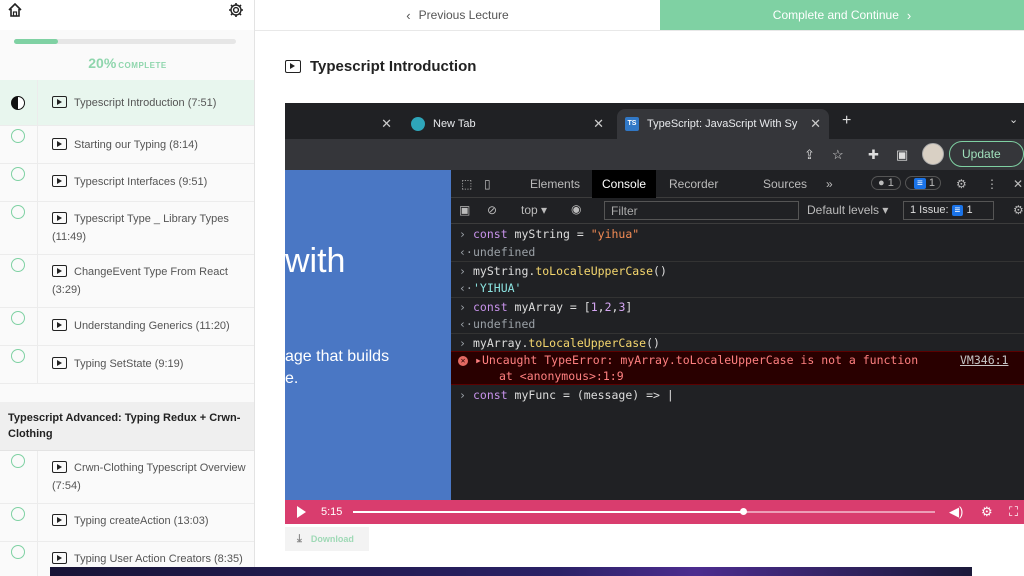 The height and width of the screenshot is (576, 1024). I want to click on tab-recorder: Recorder, so click(694, 184).